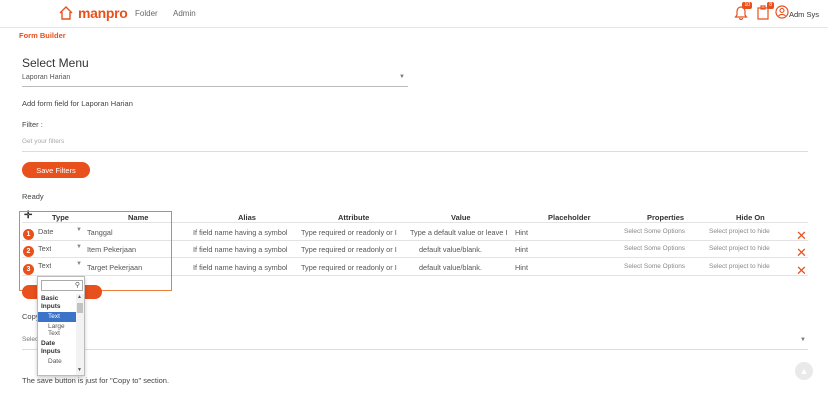  What do you see at coordinates (62, 285) in the screenshot?
I see `dropdown-search-input: ⚲` at bounding box center [62, 285].